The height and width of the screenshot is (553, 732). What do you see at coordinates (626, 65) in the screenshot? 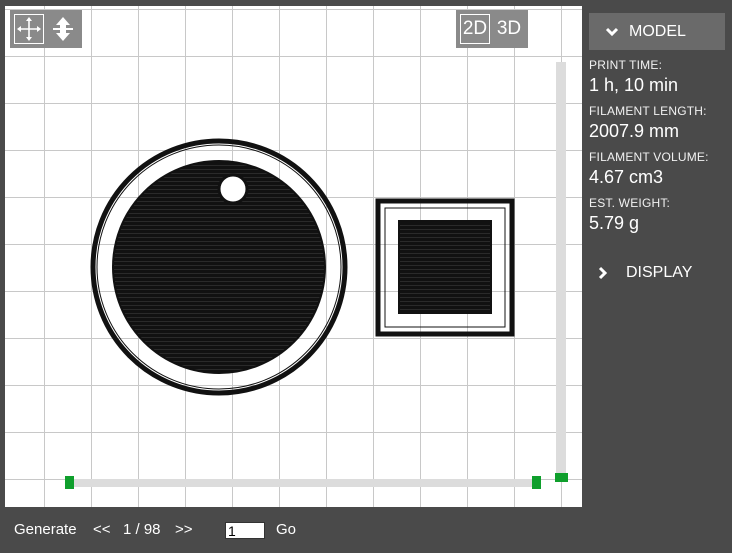
I see `print-time-label: PRINT TIME:` at bounding box center [626, 65].